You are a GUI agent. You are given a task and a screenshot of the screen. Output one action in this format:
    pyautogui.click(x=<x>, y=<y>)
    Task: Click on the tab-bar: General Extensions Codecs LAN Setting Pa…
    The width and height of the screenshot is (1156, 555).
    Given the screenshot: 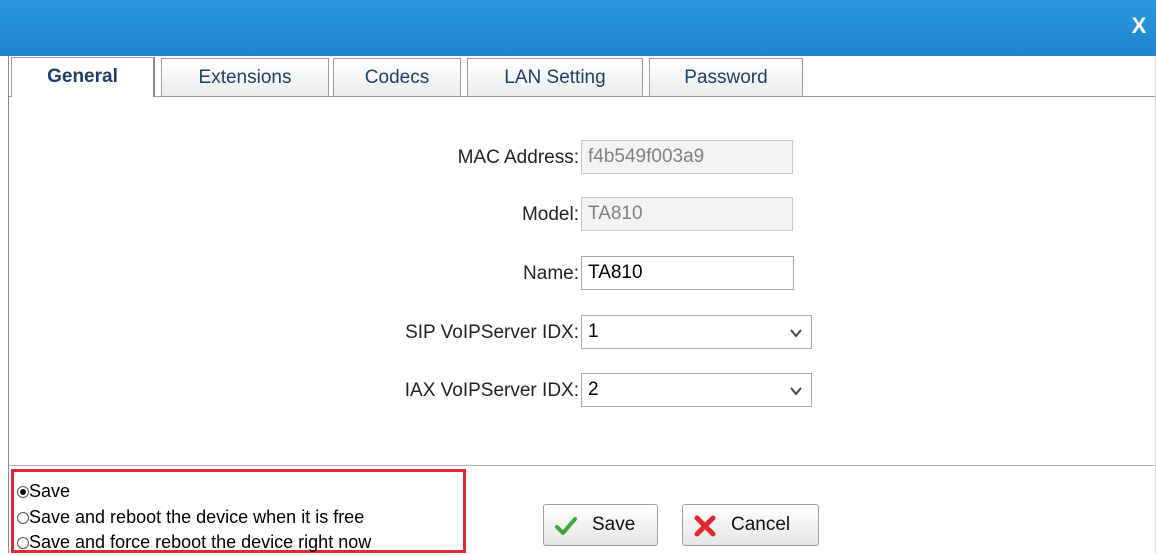 What is the action you would take?
    pyautogui.click(x=582, y=76)
    